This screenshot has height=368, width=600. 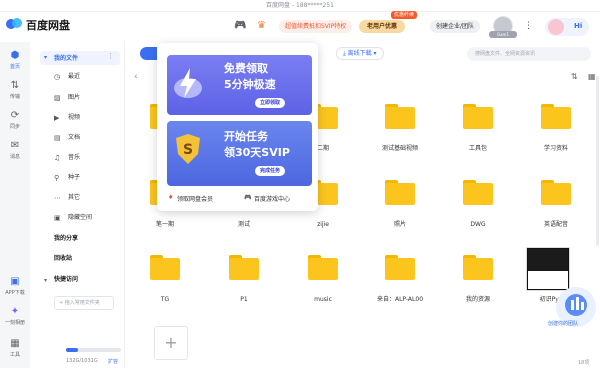 What do you see at coordinates (478, 300) in the screenshot?
I see `file-name: 我的资源` at bounding box center [478, 300].